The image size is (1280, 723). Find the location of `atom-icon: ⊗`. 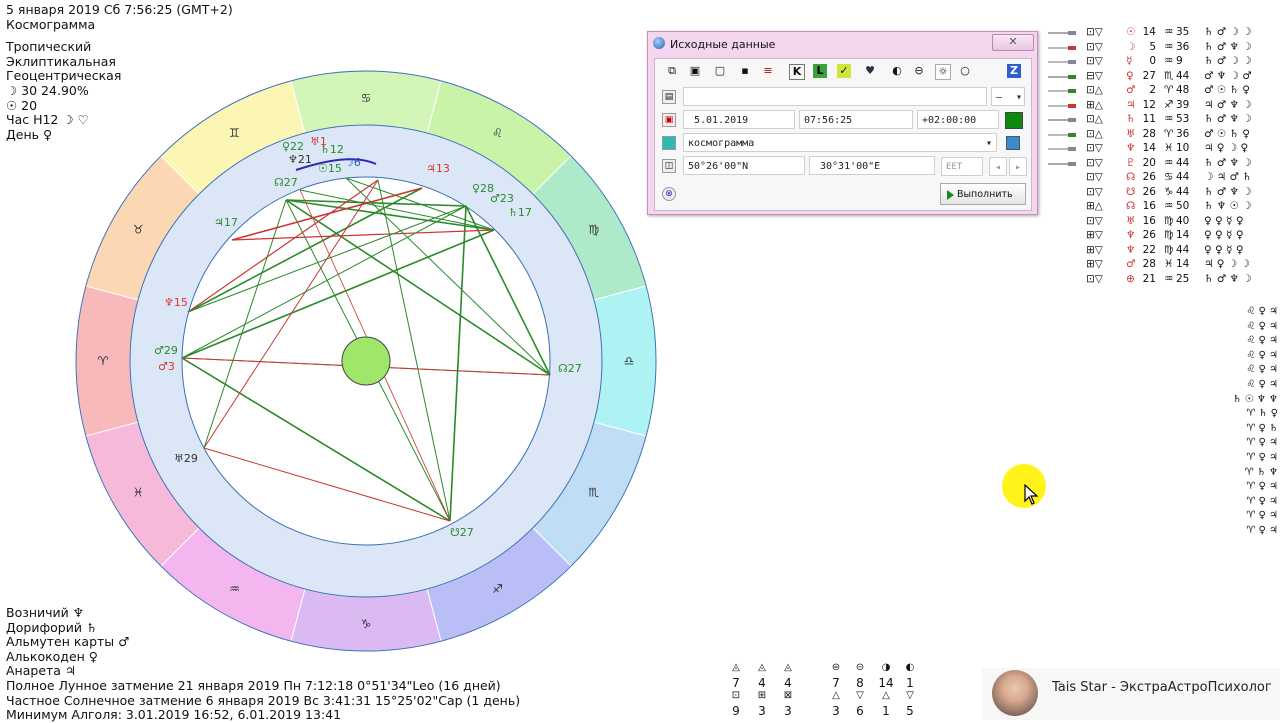

atom-icon: ⊗ is located at coordinates (669, 194).